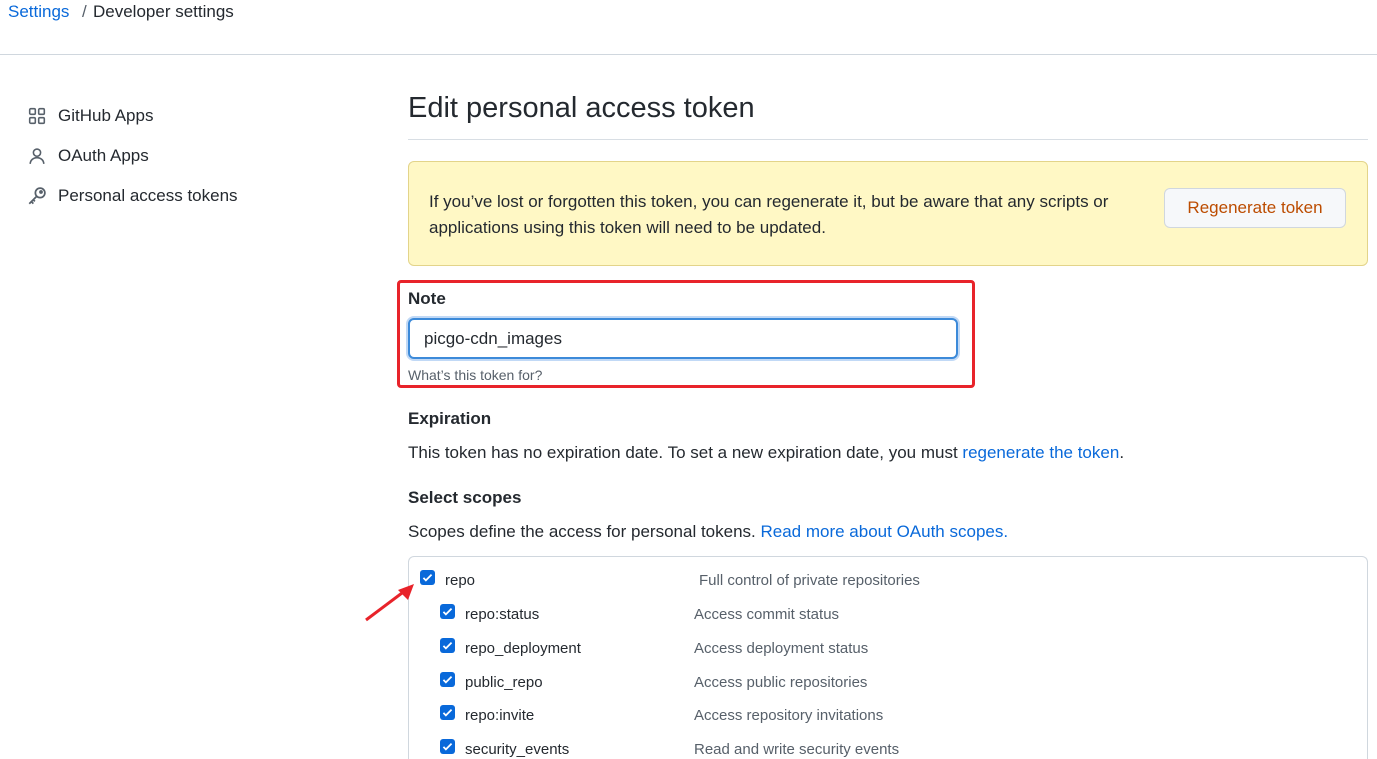  Describe the element at coordinates (683, 338) in the screenshot. I see `note-input` at that location.